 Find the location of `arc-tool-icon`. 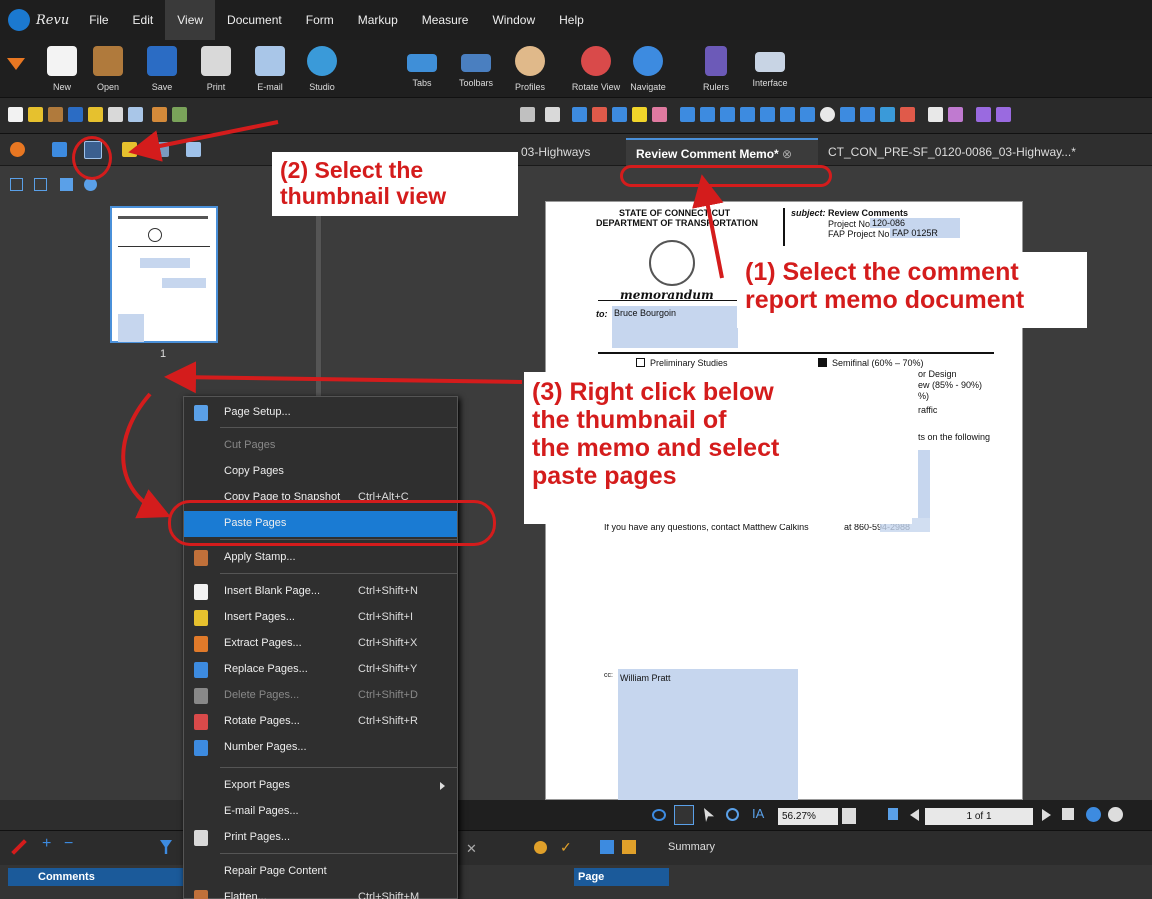

arc-tool-icon is located at coordinates (727, 114).